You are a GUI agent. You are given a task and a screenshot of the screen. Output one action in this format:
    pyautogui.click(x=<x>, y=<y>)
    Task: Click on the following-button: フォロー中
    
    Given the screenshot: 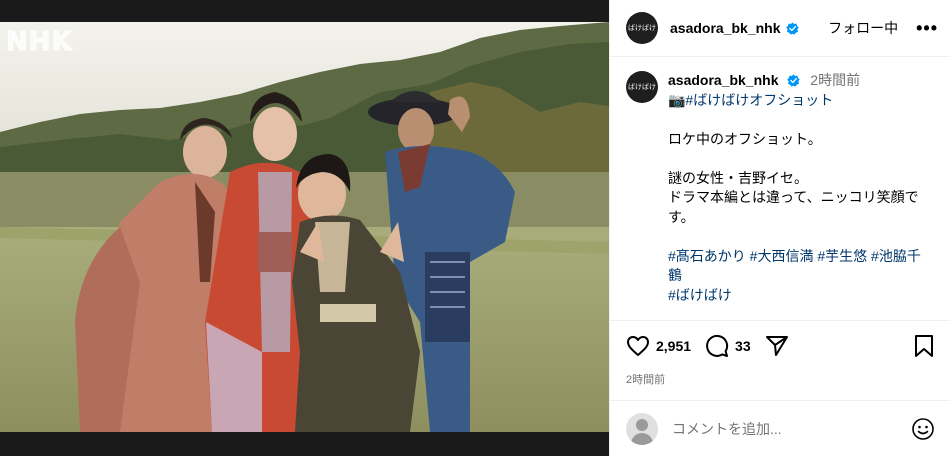 What is the action you would take?
    pyautogui.click(x=863, y=28)
    